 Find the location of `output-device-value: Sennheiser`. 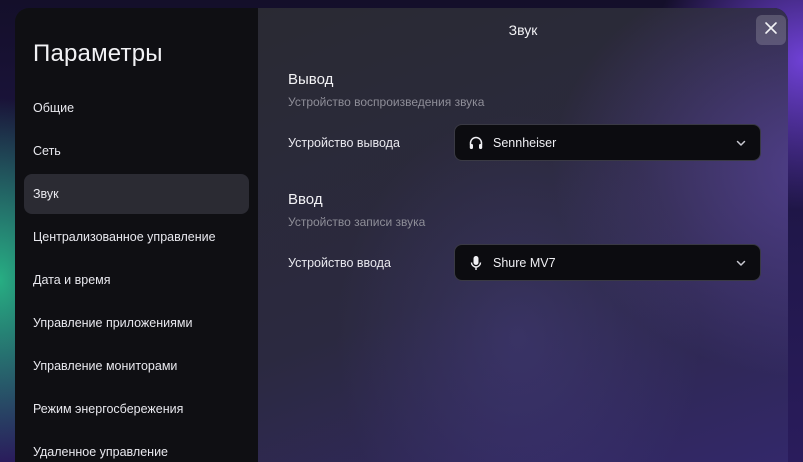

output-device-value: Sennheiser is located at coordinates (525, 142).